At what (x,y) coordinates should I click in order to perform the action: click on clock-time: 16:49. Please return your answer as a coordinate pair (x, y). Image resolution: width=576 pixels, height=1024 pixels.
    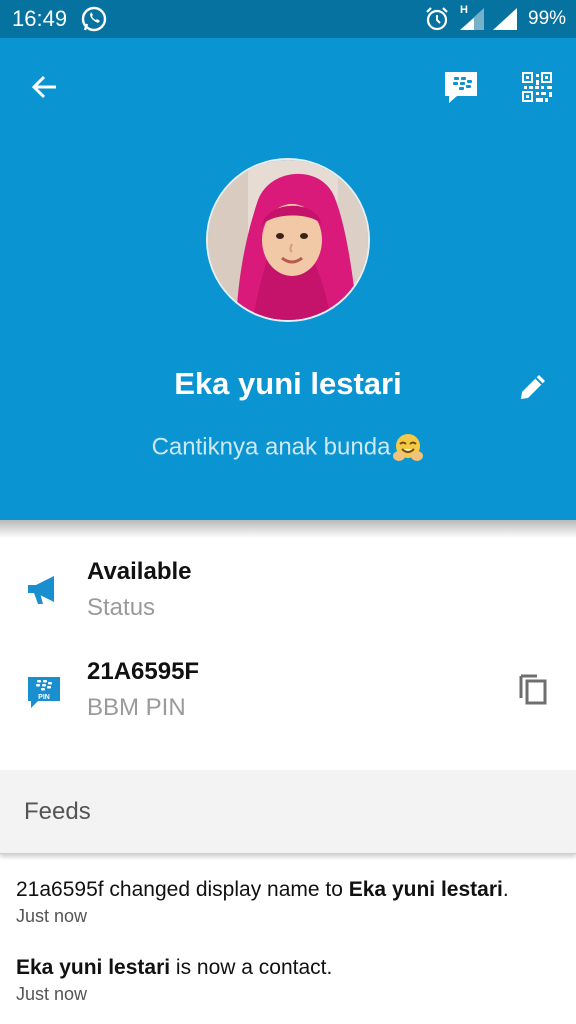
    Looking at the image, I should click on (40, 18).